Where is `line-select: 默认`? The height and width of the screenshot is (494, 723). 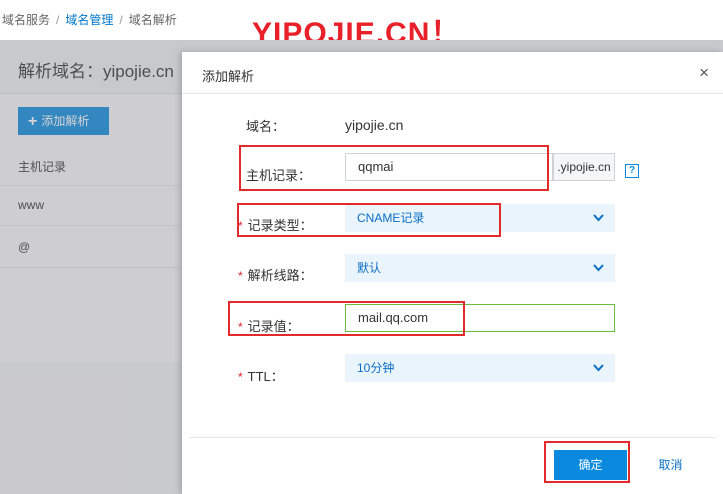 line-select: 默认 is located at coordinates (480, 268).